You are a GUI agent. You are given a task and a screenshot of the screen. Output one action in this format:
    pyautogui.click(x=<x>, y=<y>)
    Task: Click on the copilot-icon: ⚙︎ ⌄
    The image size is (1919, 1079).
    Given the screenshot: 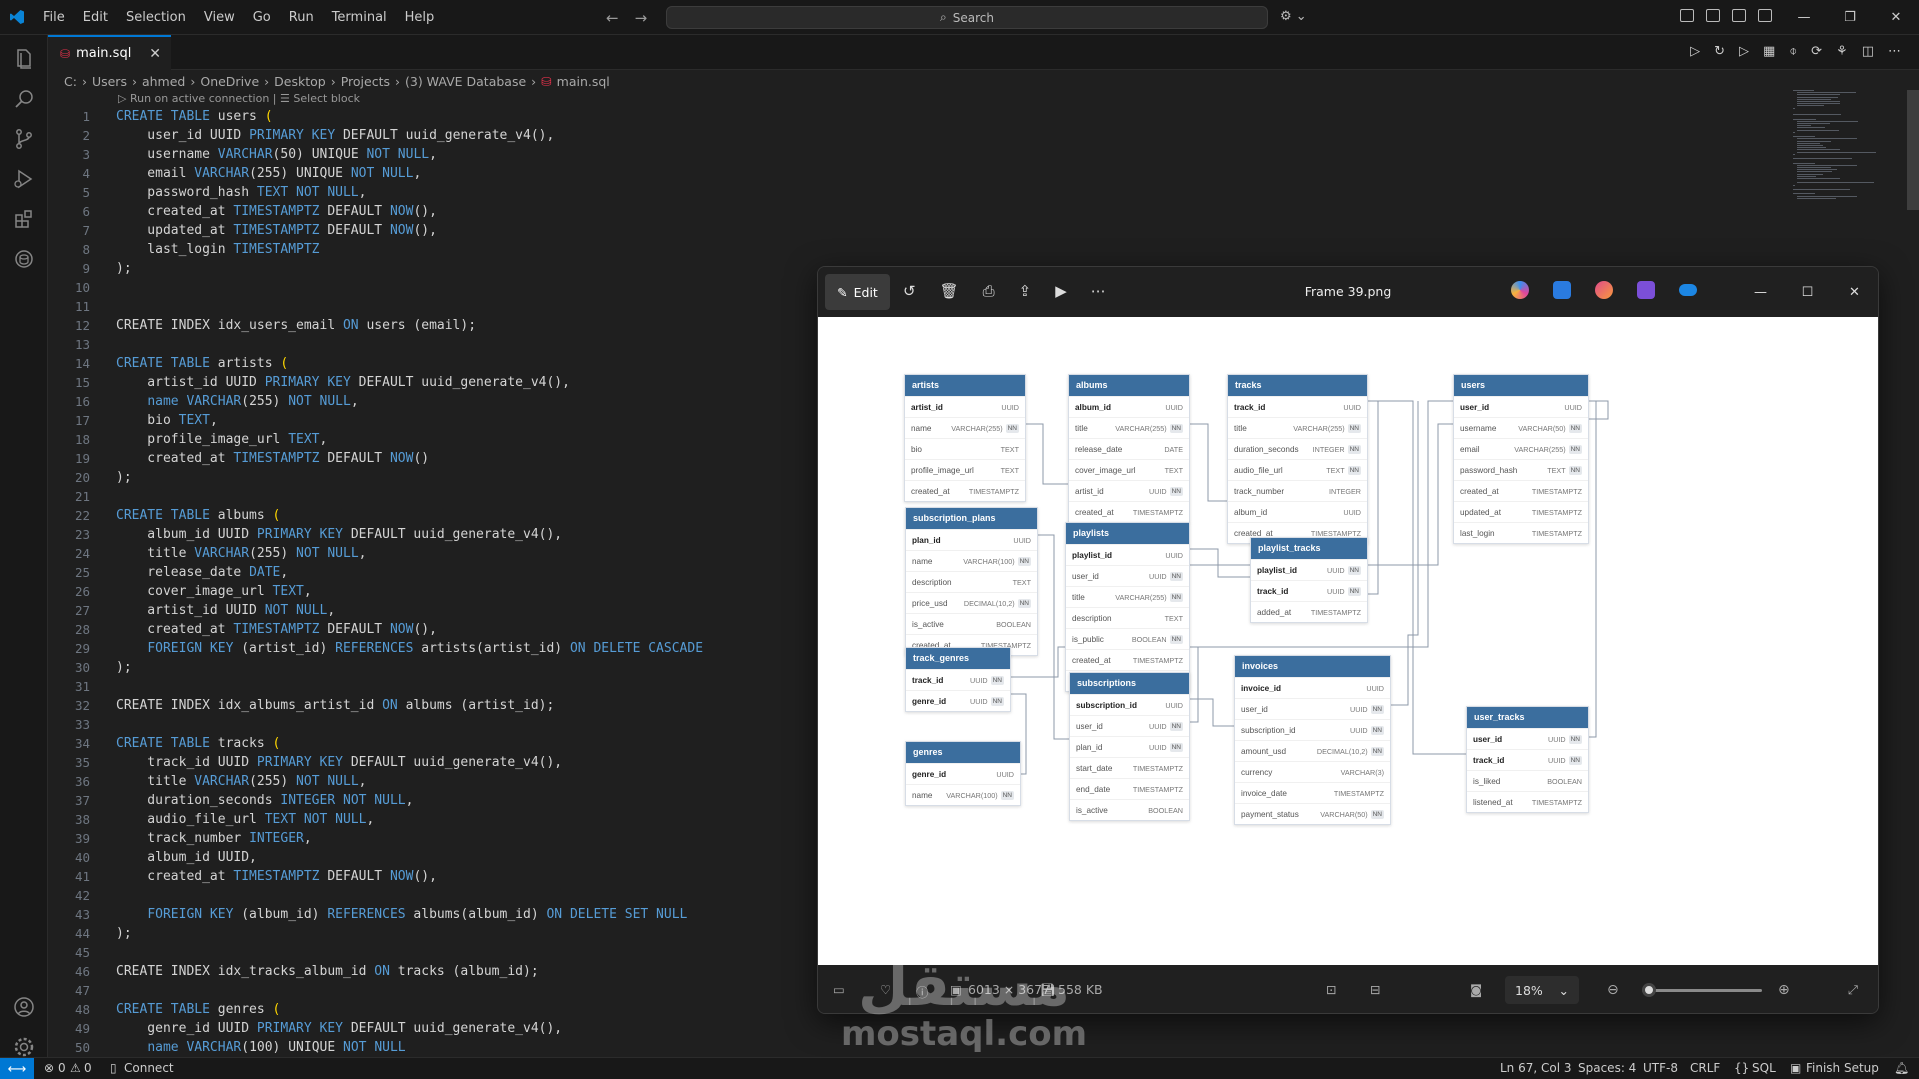 What is the action you would take?
    pyautogui.click(x=1293, y=16)
    